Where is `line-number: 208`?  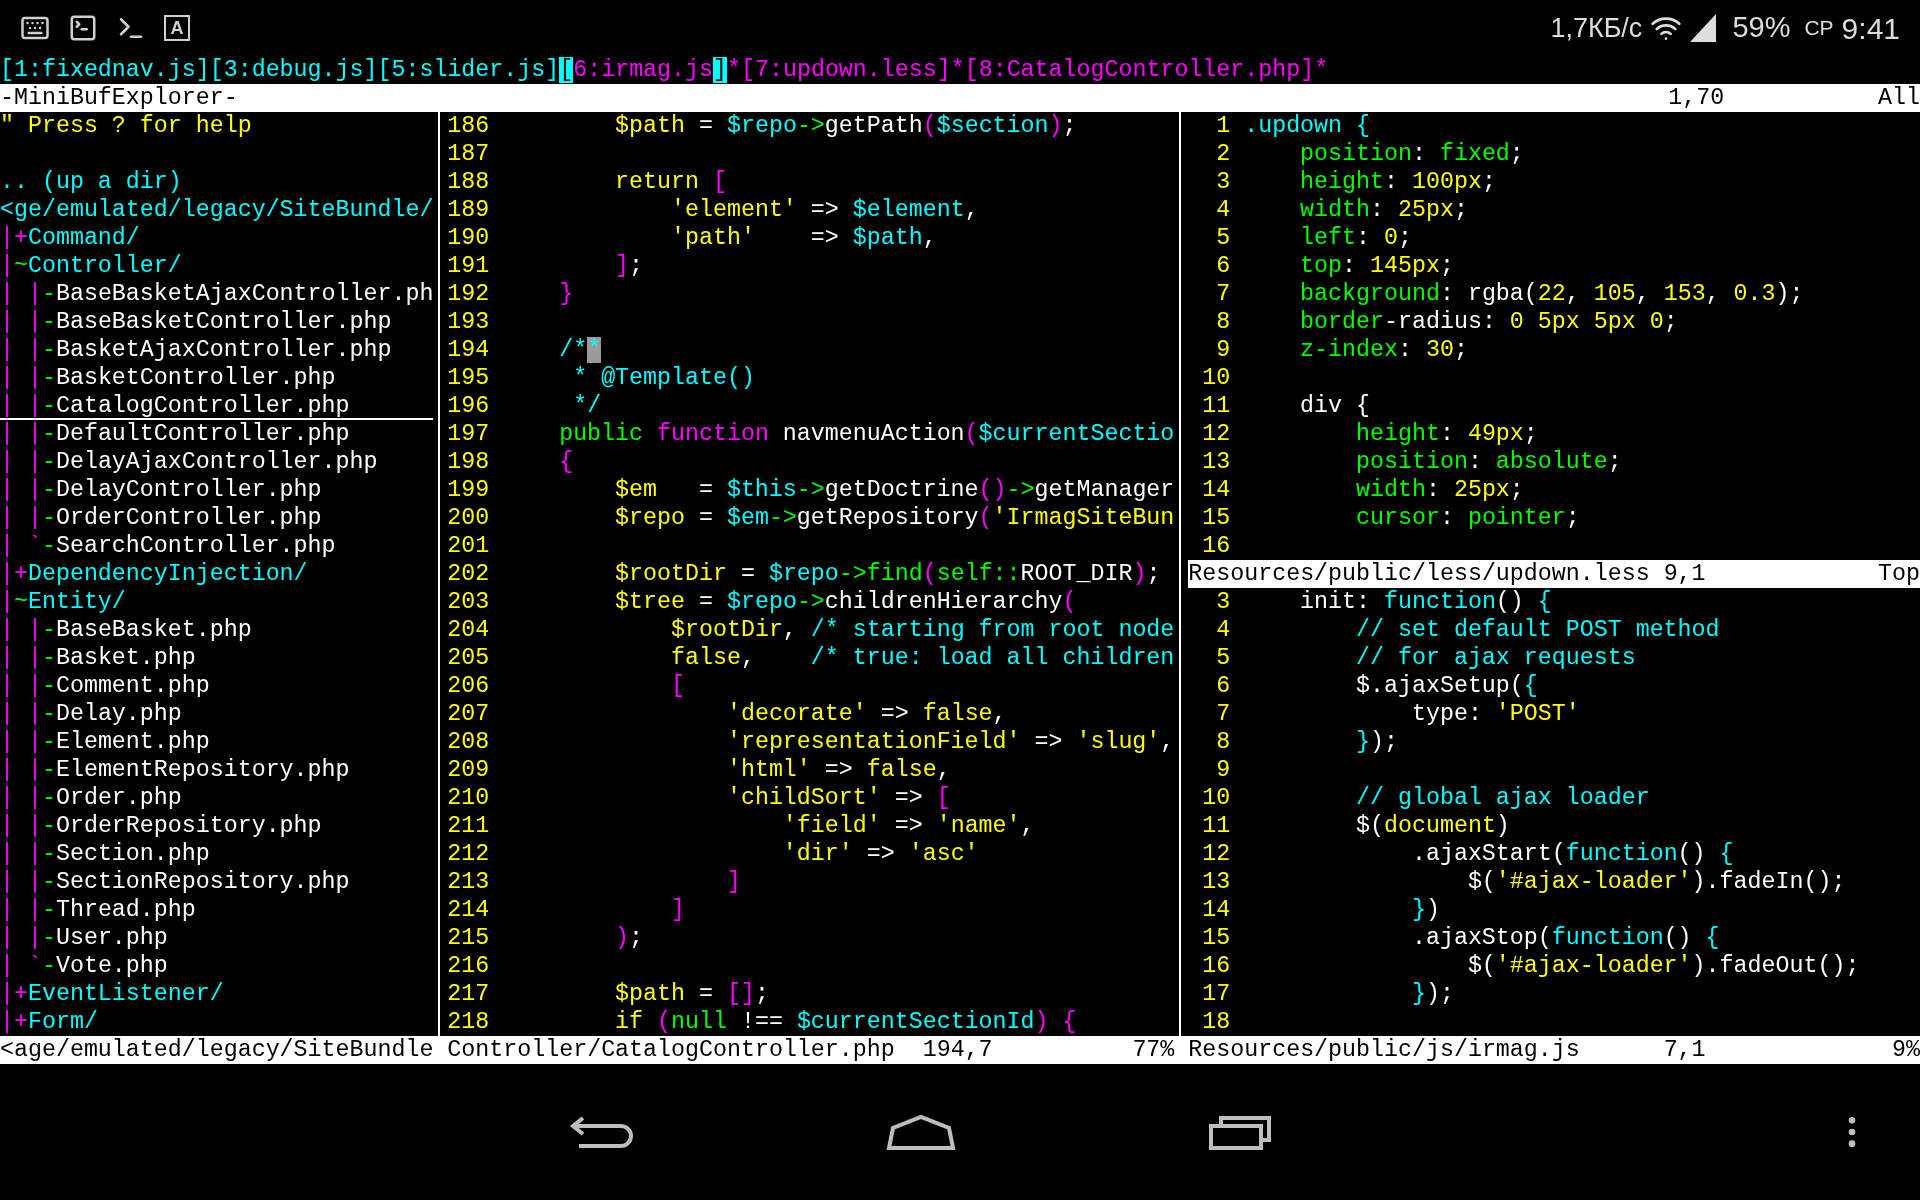
line-number: 208 is located at coordinates (468, 742).